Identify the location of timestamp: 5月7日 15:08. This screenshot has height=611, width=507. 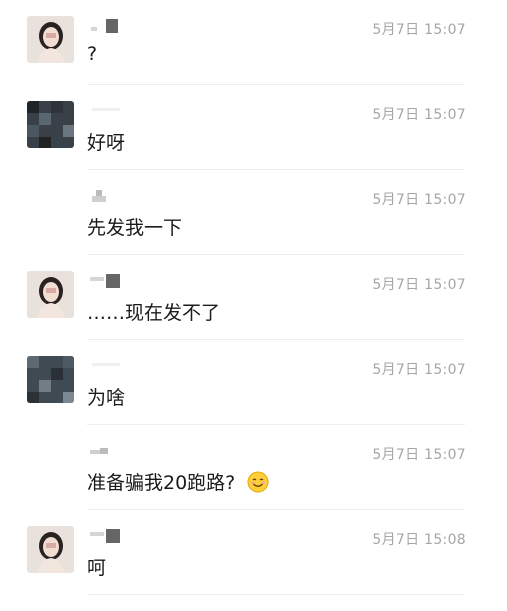
(419, 540).